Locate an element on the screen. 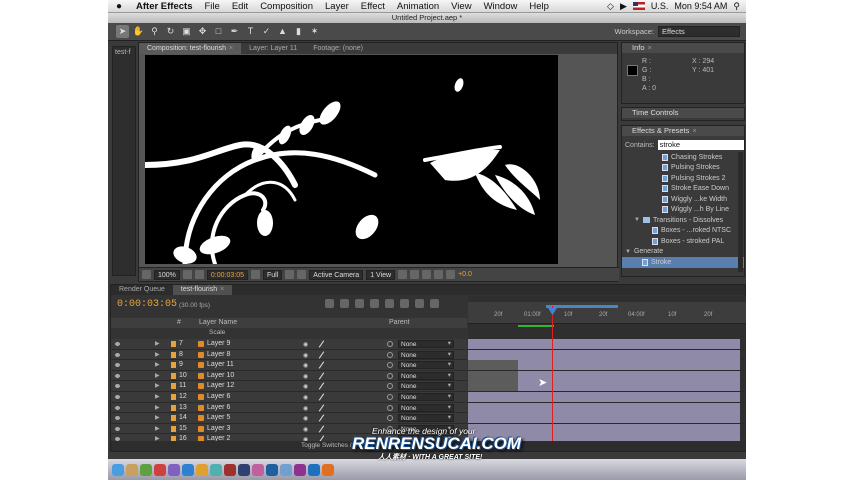  time-ruler: 20f 01:00f 10f 20f 04:00f 10f 20f is located at coordinates (607, 313).